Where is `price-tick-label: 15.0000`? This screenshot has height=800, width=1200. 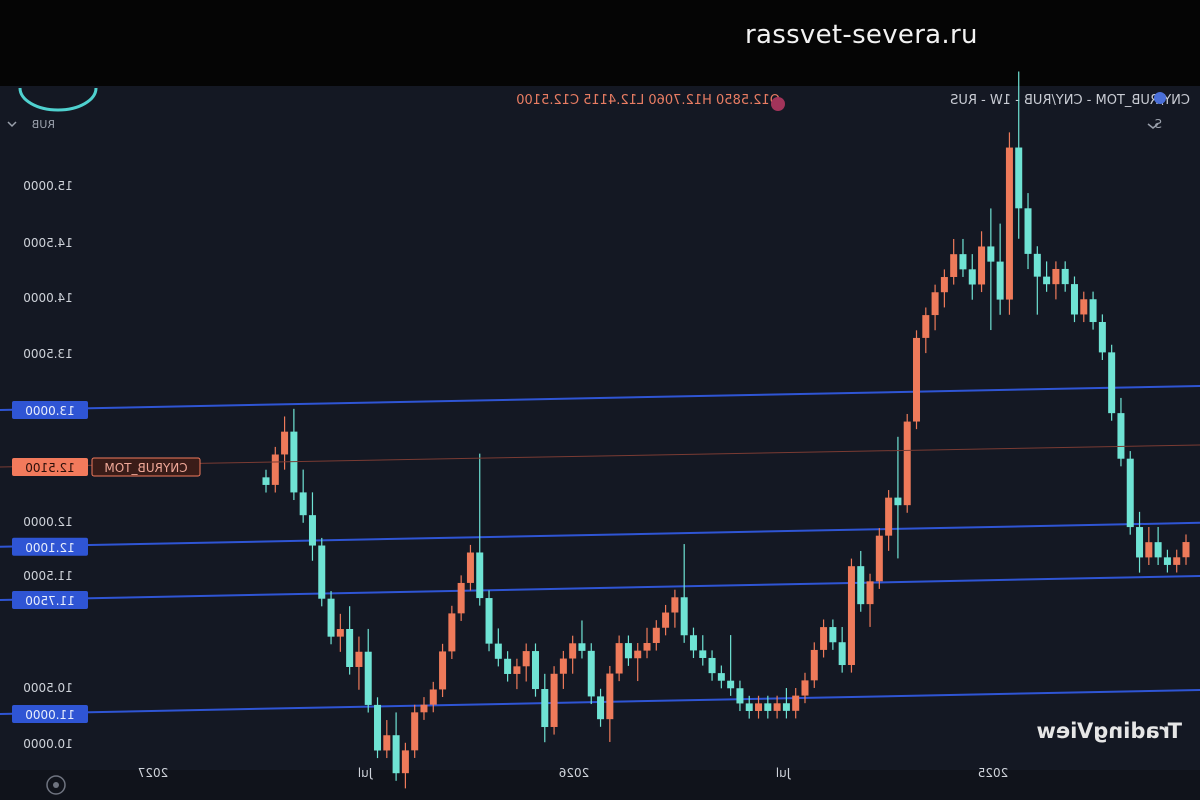 price-tick-label: 15.0000 is located at coordinates (48, 186).